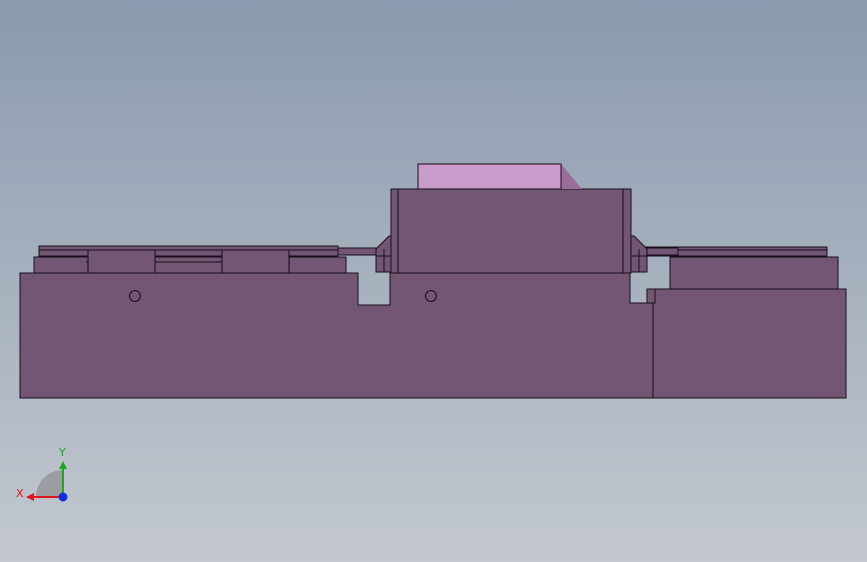 This screenshot has width=867, height=562. What do you see at coordinates (63, 497) in the screenshot?
I see `z-axis-dot` at bounding box center [63, 497].